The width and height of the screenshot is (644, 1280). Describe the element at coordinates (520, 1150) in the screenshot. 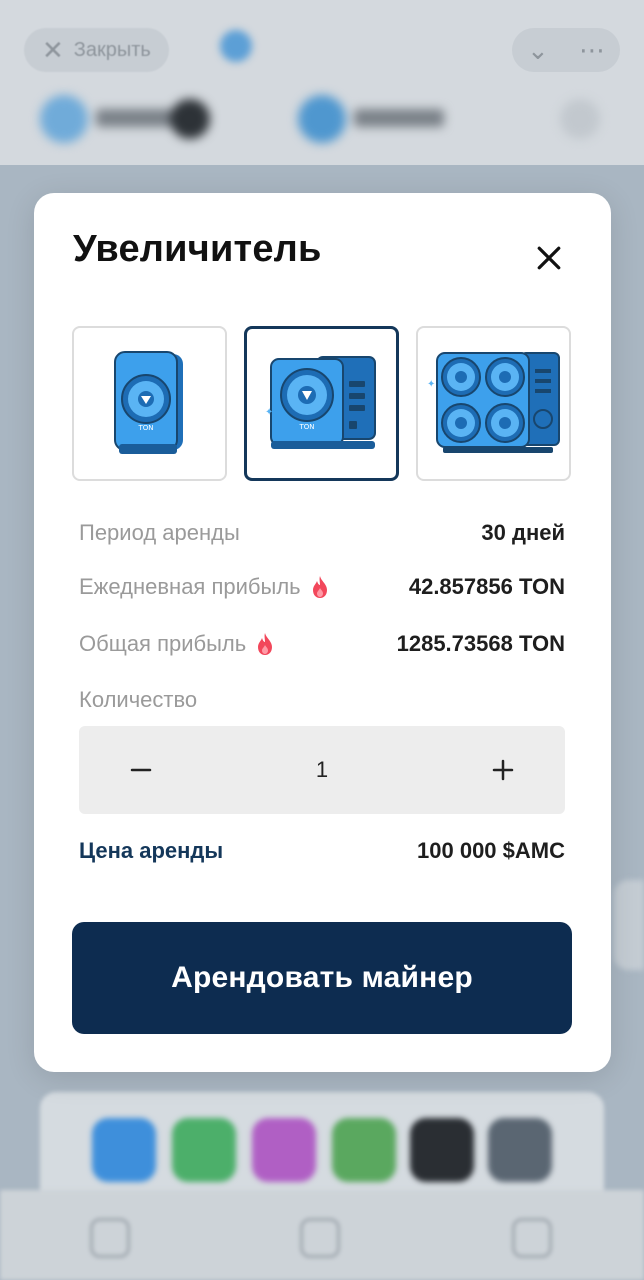

I see `link-icon` at that location.